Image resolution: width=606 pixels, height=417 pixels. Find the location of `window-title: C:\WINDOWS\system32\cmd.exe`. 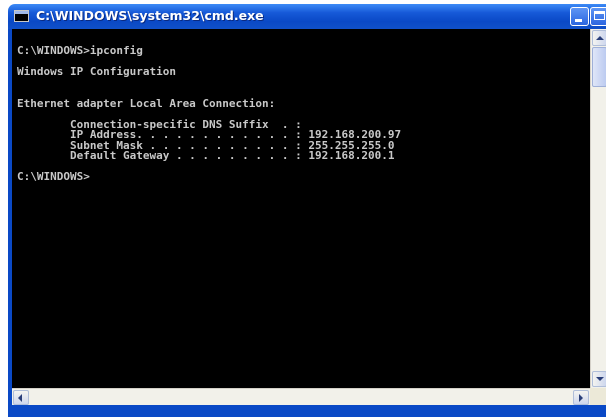

window-title: C:\WINDOWS\system32\cmd.exe is located at coordinates (150, 15).